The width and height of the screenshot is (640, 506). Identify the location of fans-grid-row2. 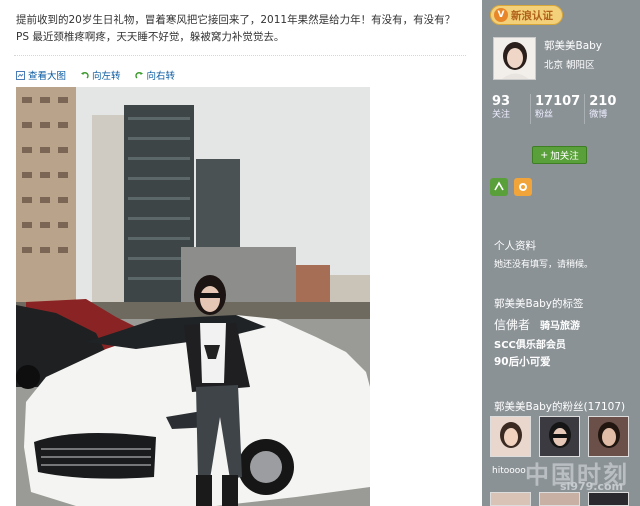
(560, 499).